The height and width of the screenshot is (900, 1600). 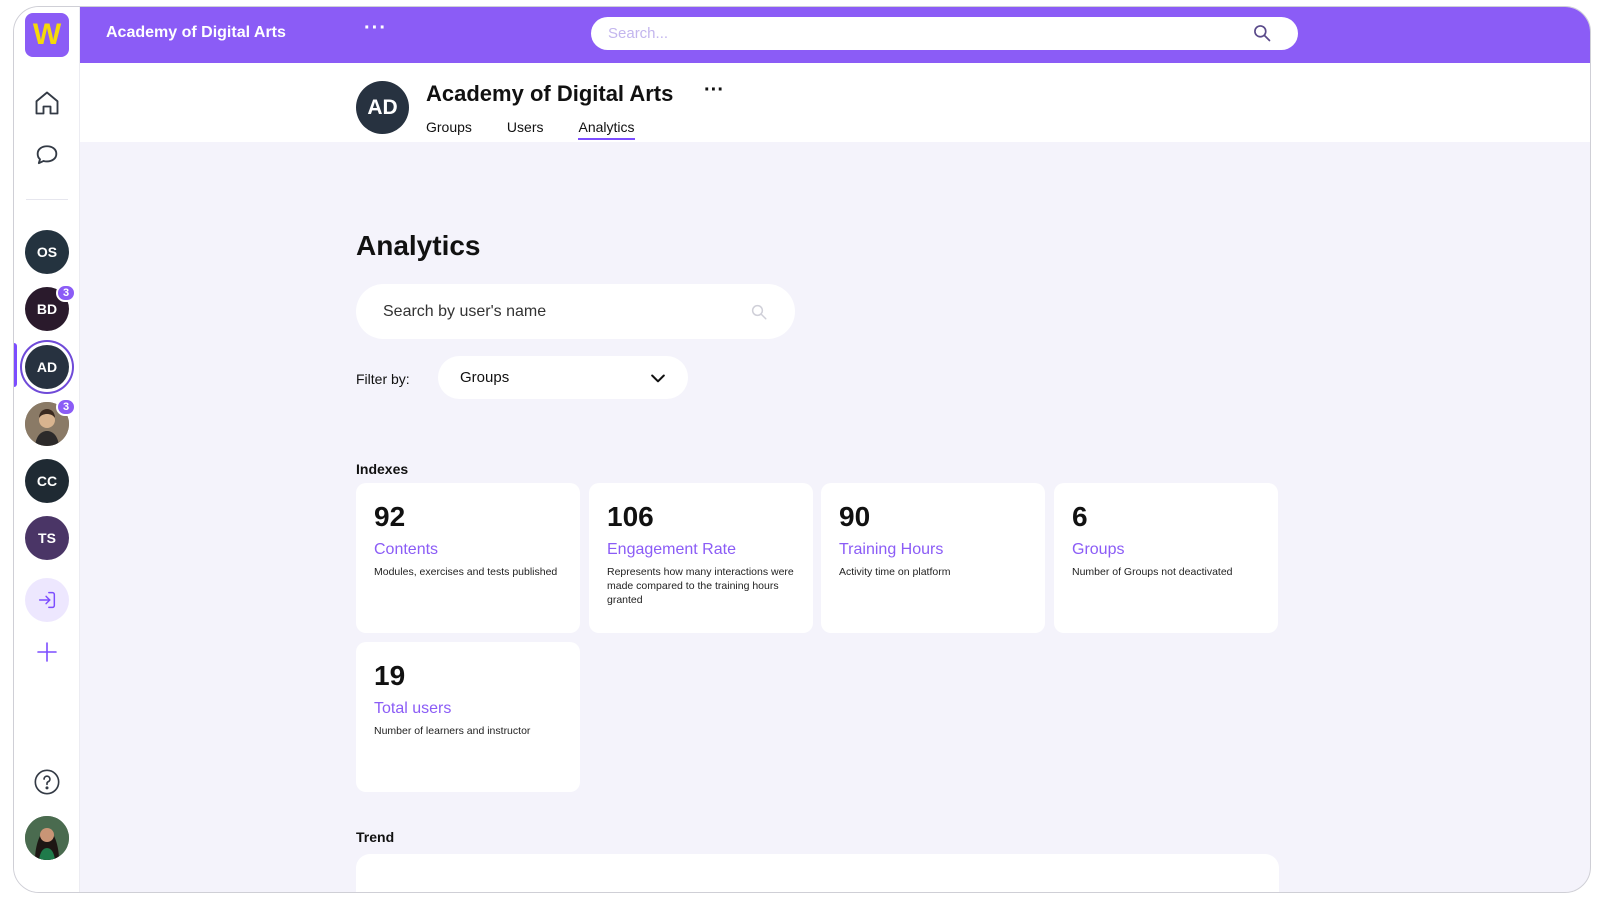 What do you see at coordinates (630, 516) in the screenshot?
I see `card-value: 106` at bounding box center [630, 516].